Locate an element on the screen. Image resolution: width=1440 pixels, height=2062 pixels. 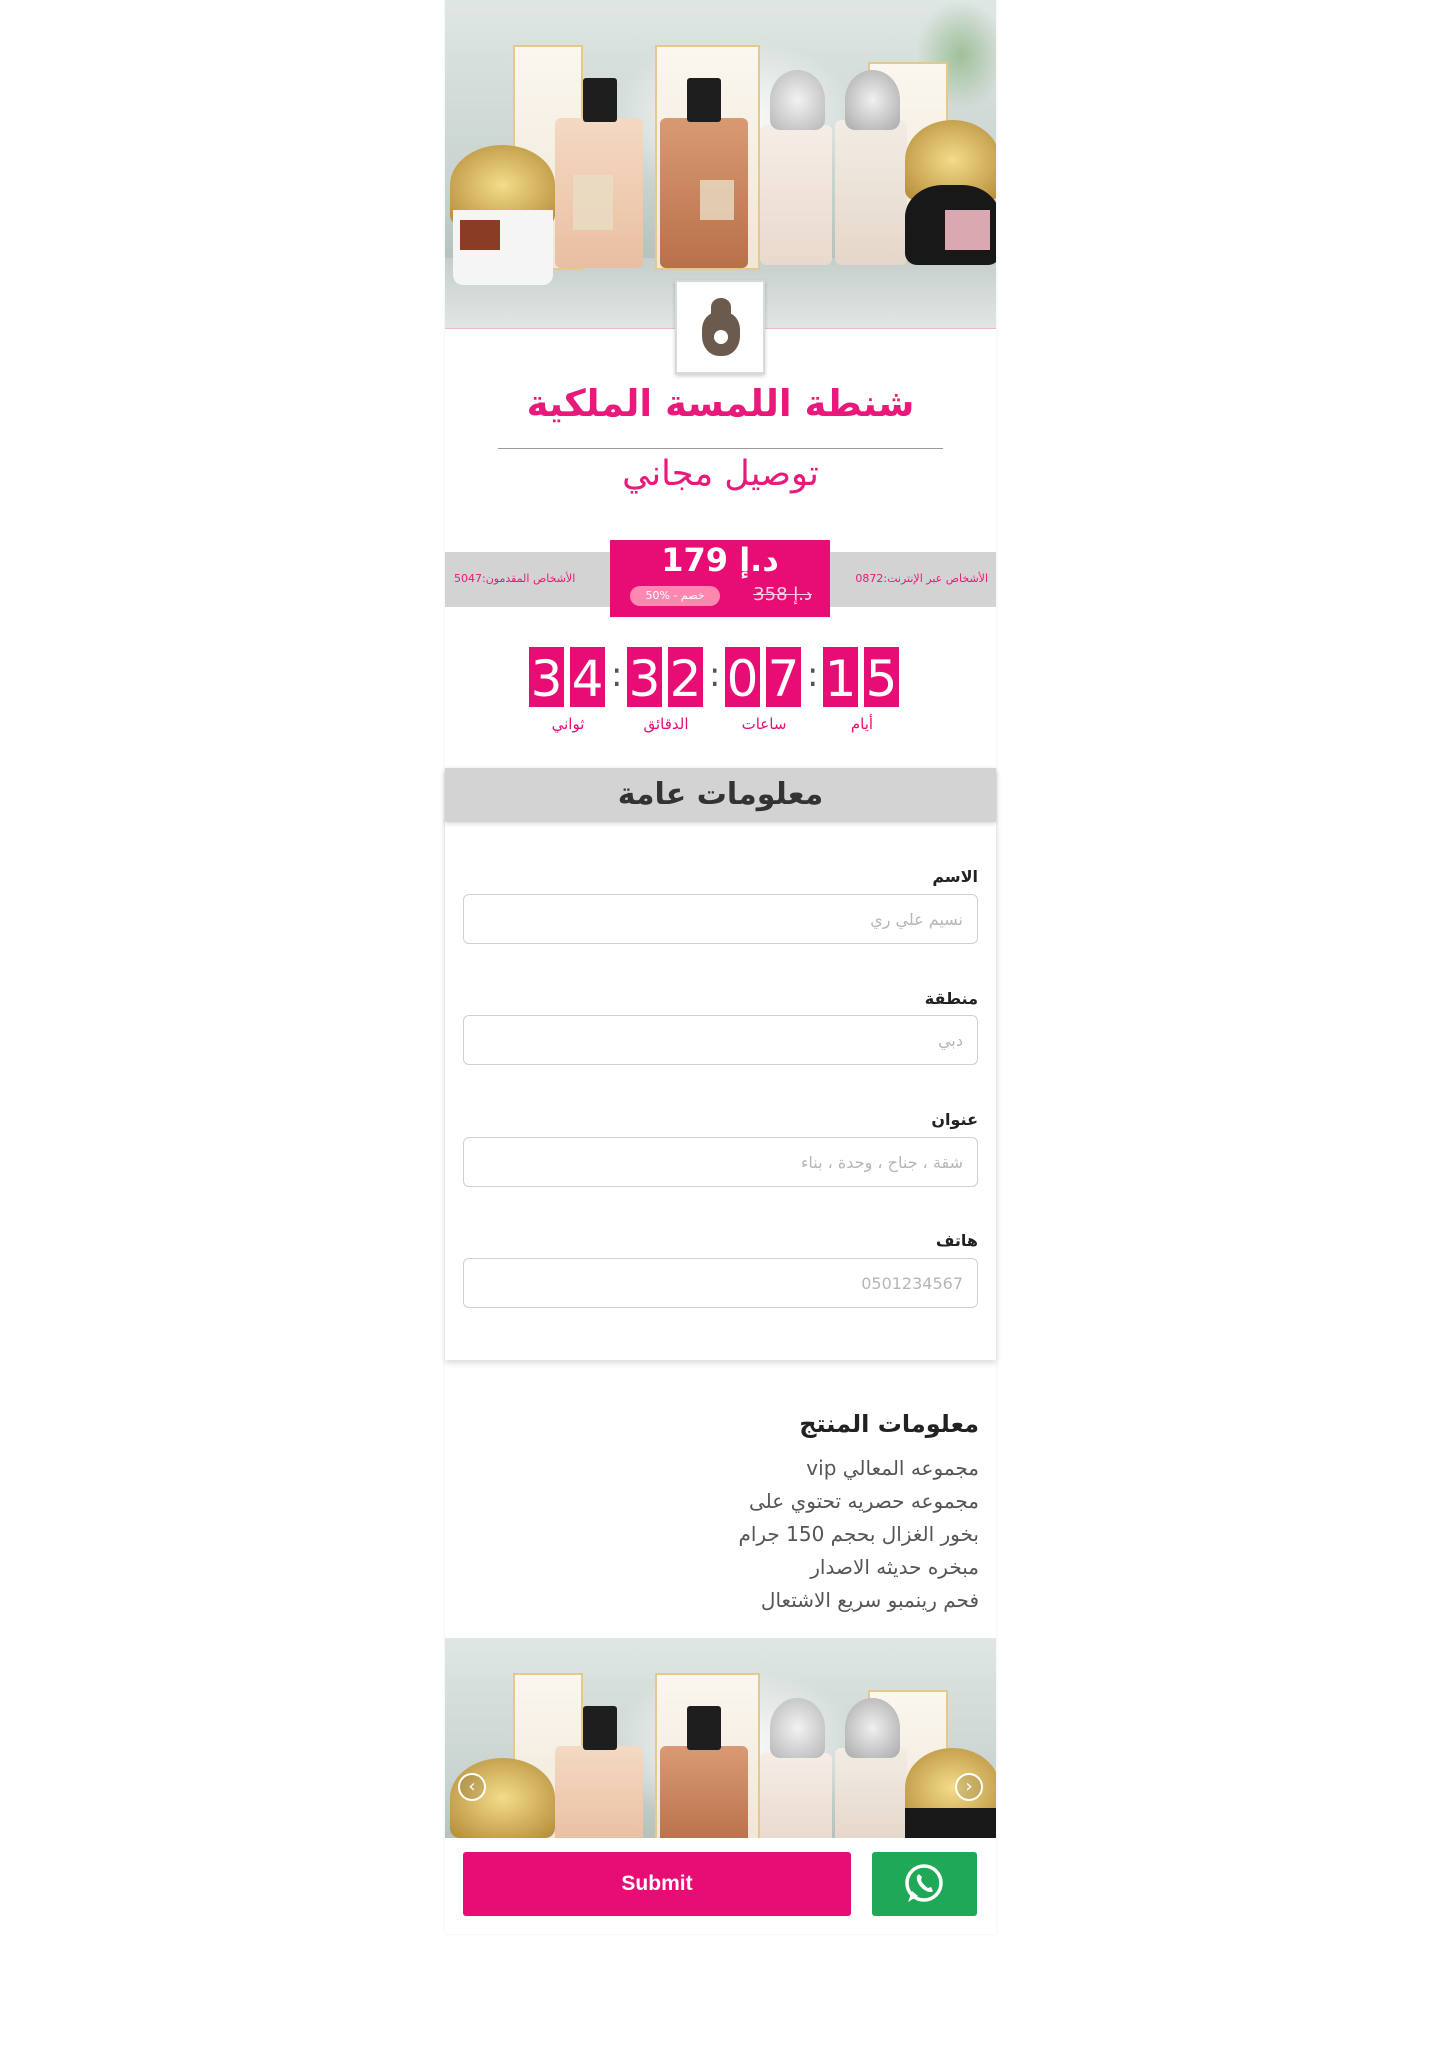
page-title: شنطة اللمسة الملكية is located at coordinates (720, 403).